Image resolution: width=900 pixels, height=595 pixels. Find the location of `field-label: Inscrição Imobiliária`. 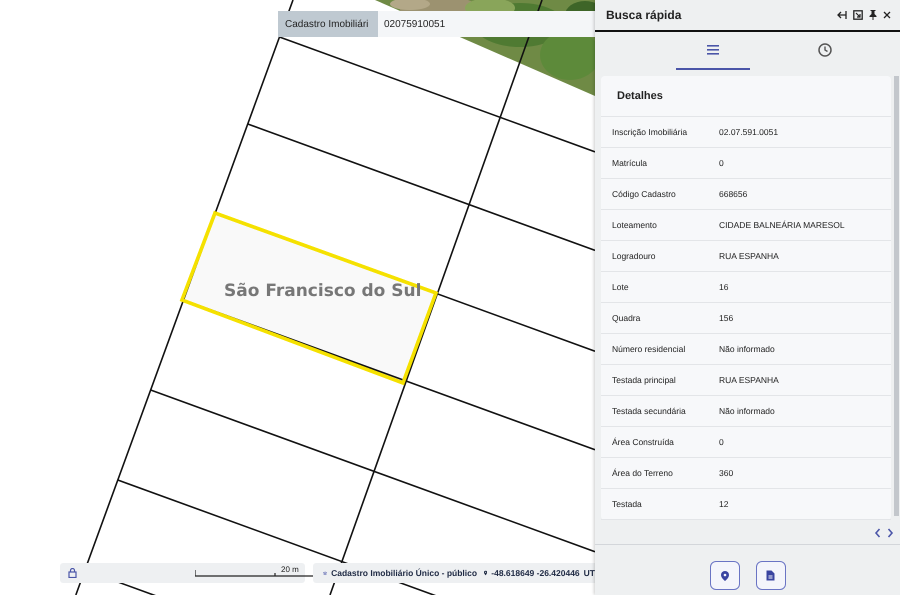

field-label: Inscrição Imobiliária is located at coordinates (649, 132).